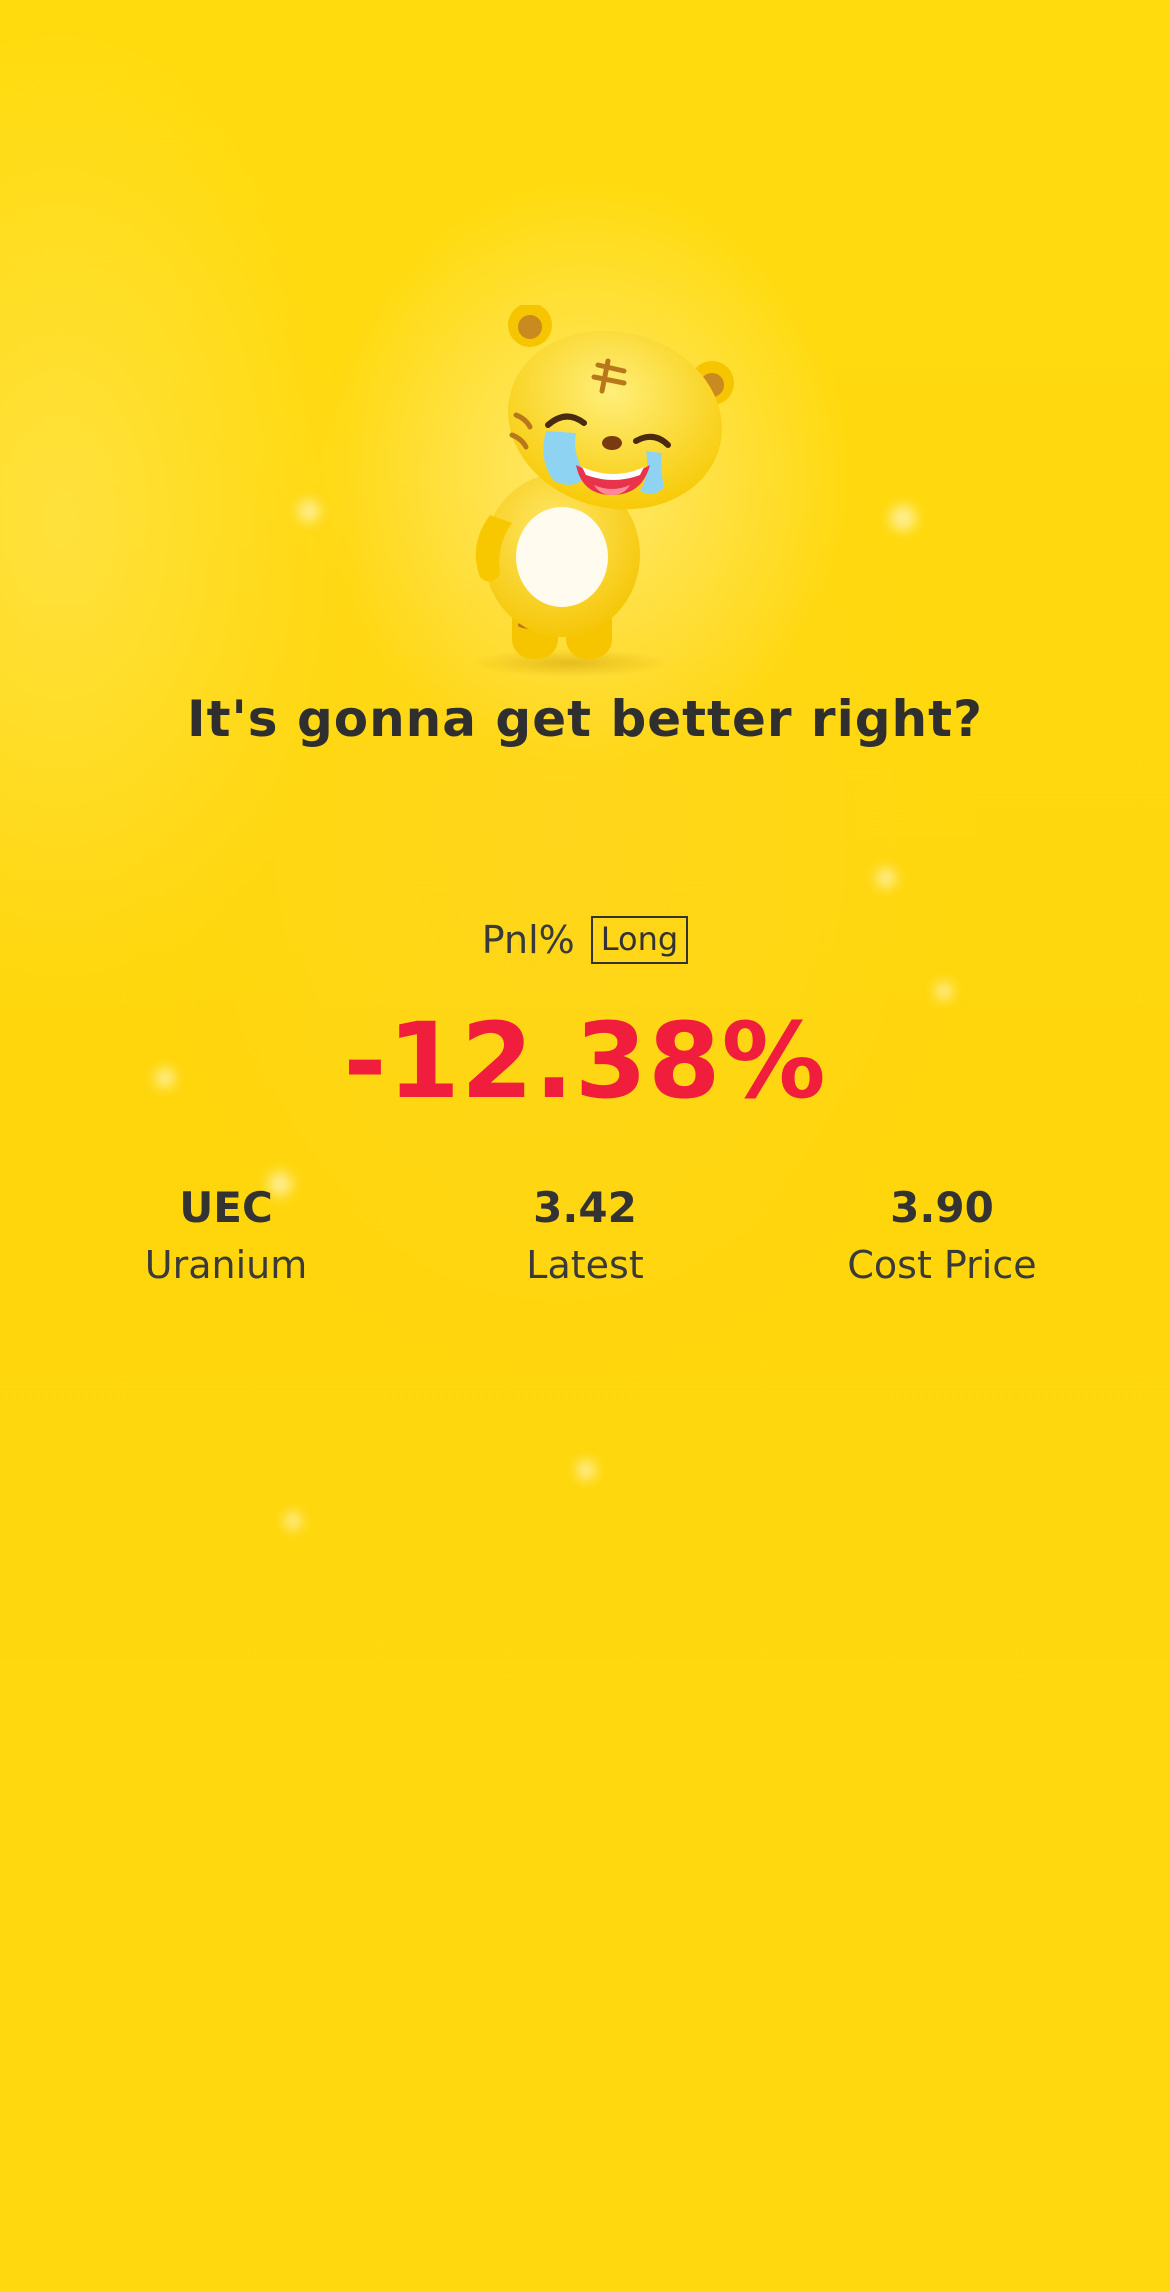 The image size is (1170, 2292). I want to click on pnl-label: Pnl%, so click(528, 940).